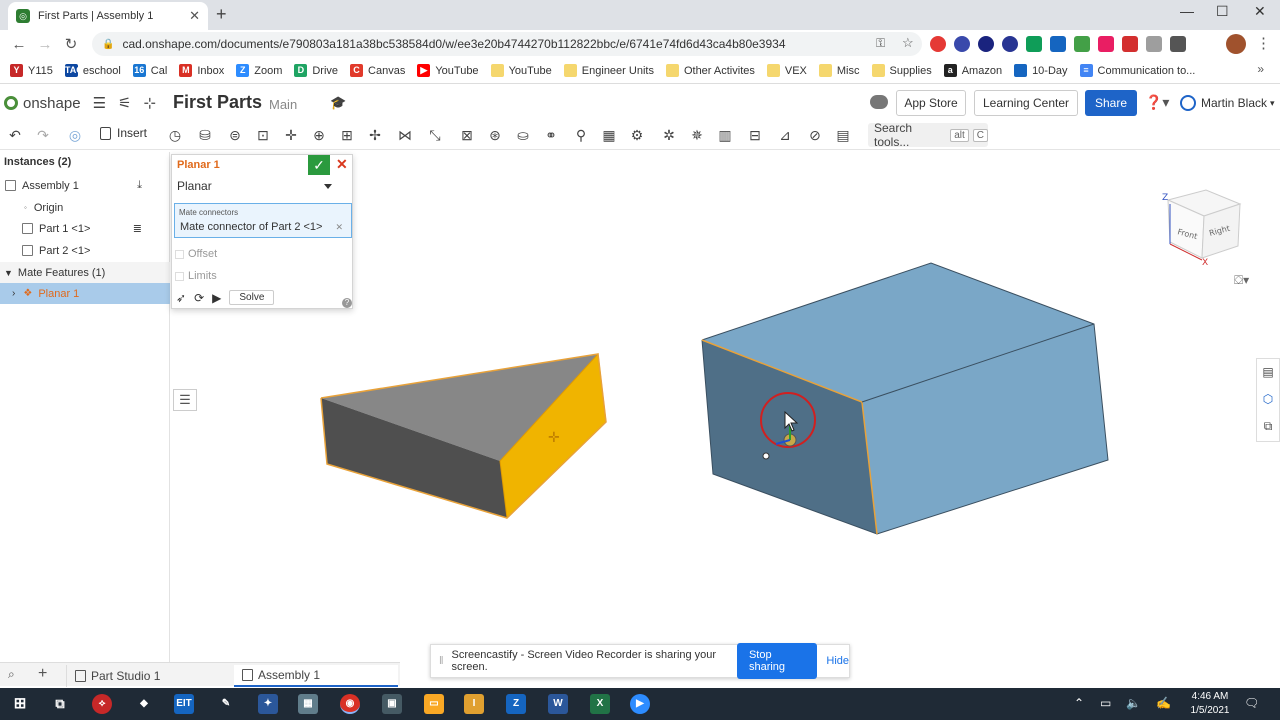 This screenshot has width=1280, height=720. Describe the element at coordinates (20, 704) in the screenshot. I see `windows-start-icon: ⊞` at that location.